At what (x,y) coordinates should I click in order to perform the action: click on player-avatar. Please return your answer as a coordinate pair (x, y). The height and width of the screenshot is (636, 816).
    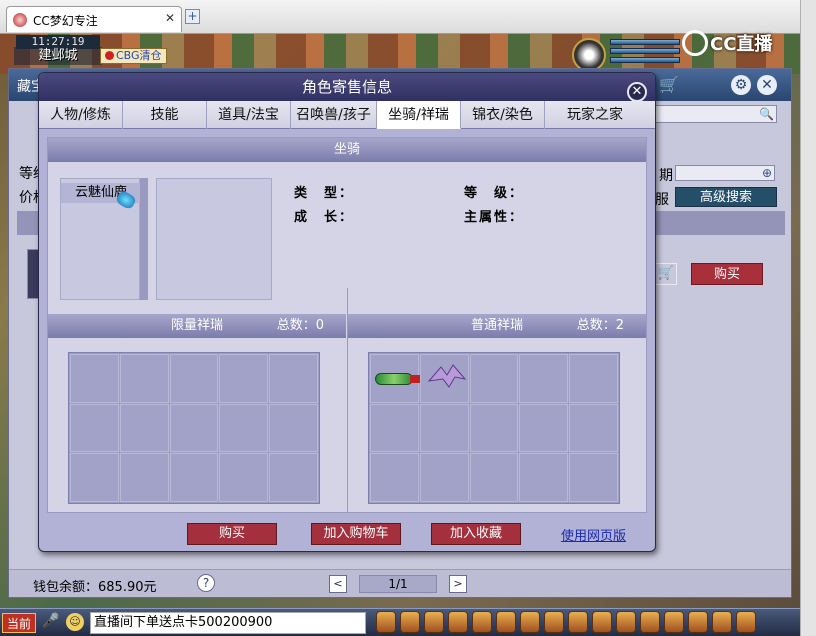
    Looking at the image, I should click on (589, 55).